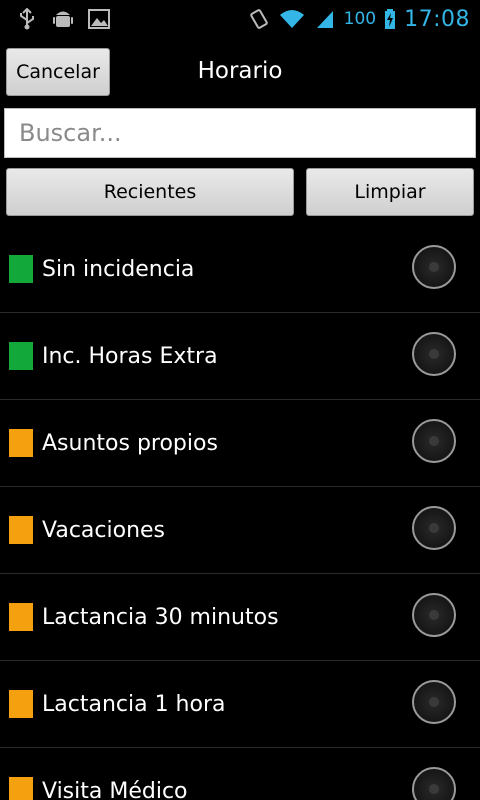  Describe the element at coordinates (240, 356) in the screenshot. I see `list-item: Inc. Horas Extra` at that location.